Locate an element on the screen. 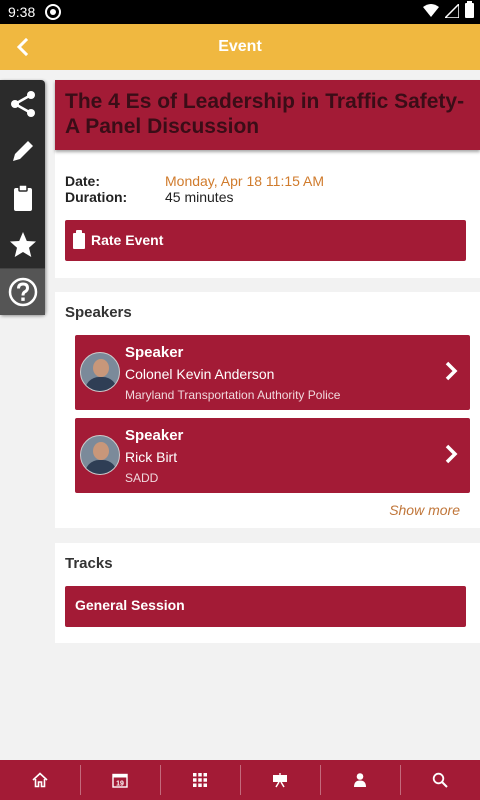  speaker-organization: SADD is located at coordinates (142, 478).